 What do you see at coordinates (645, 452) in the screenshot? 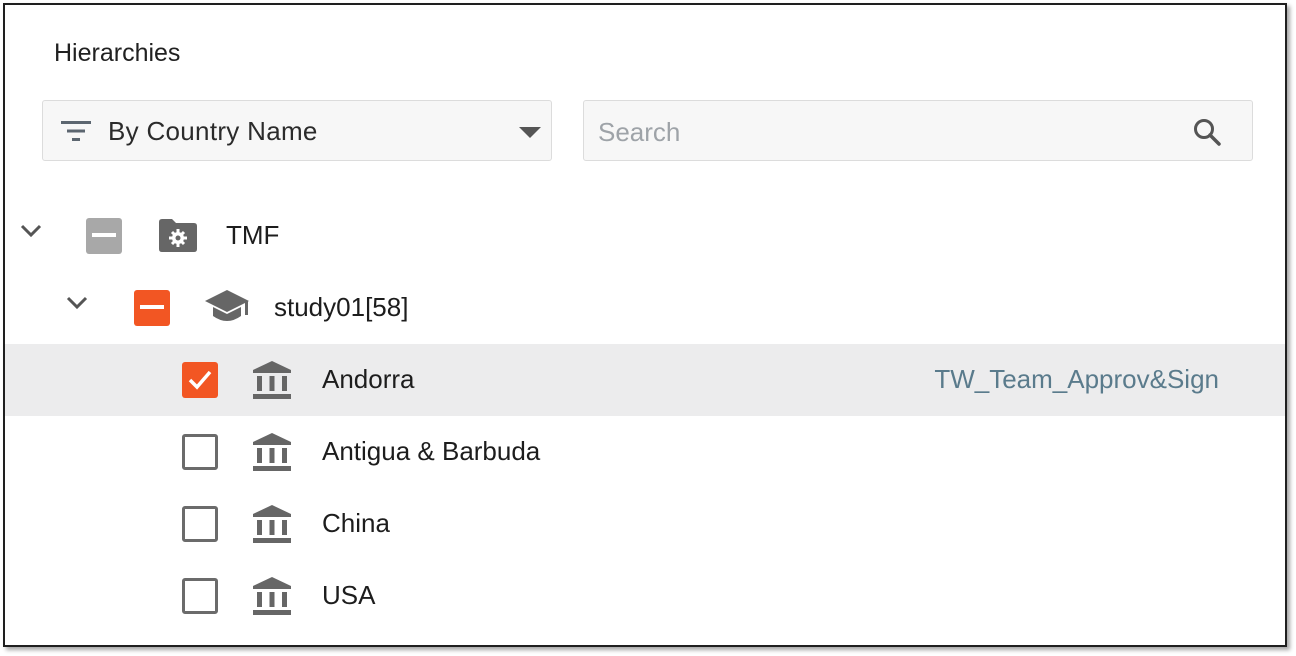
I see `tree-node-country: Antigua & Barbuda` at bounding box center [645, 452].